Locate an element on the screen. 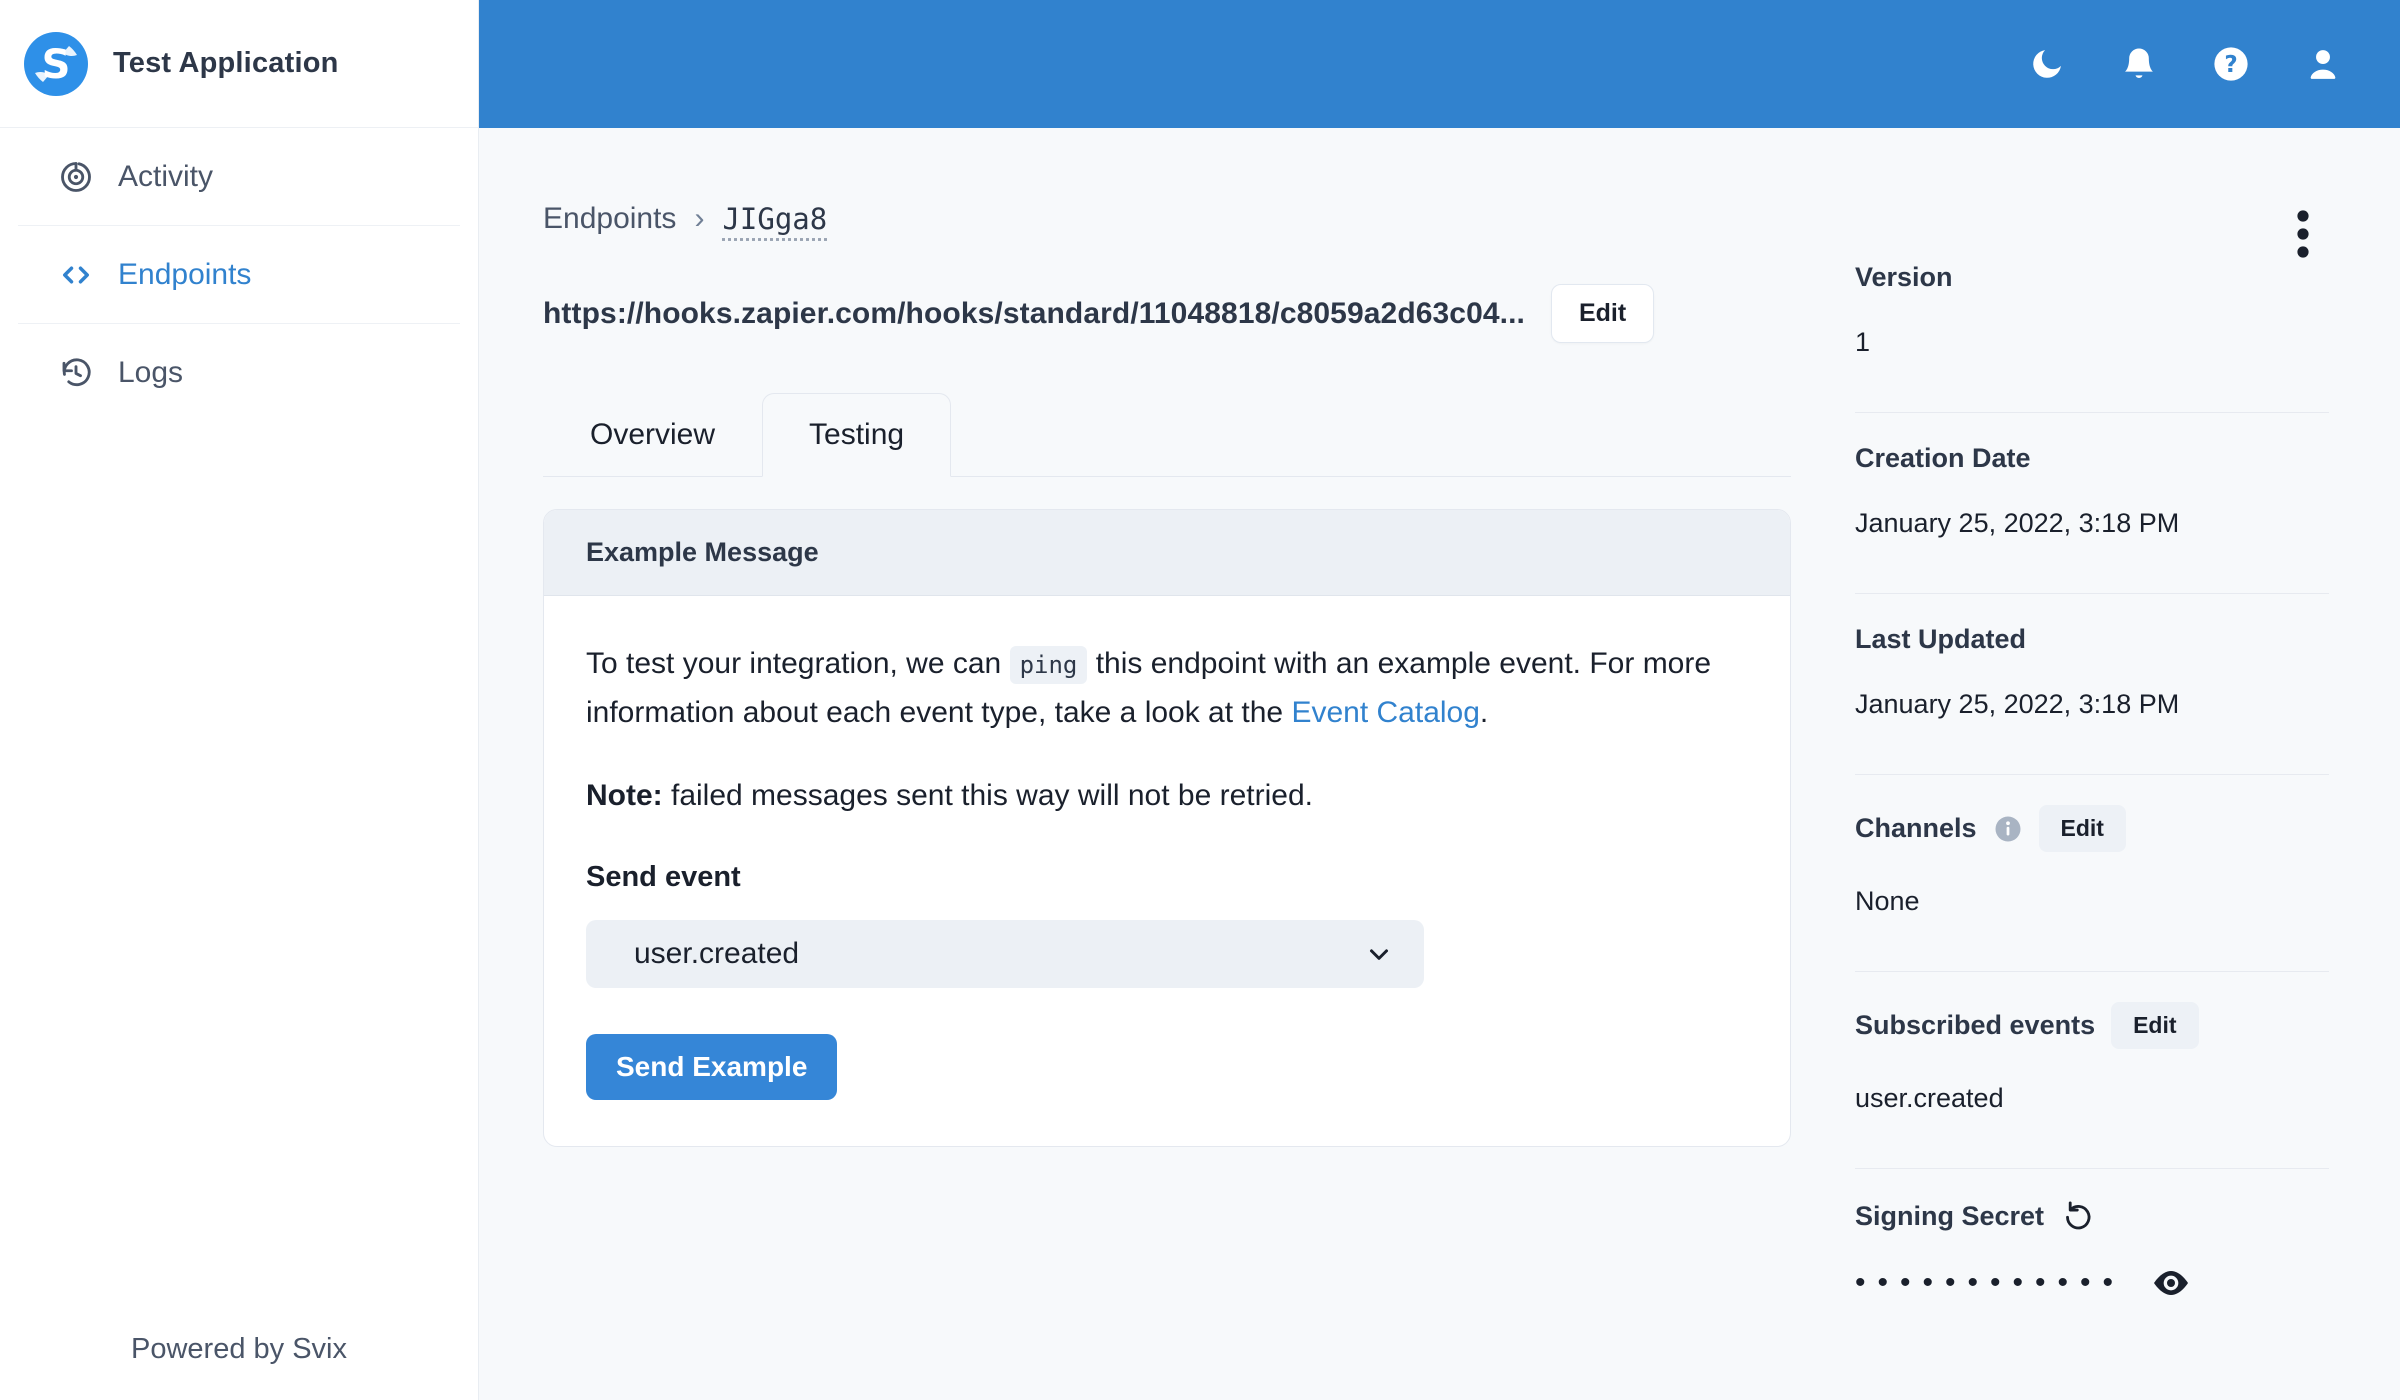 This screenshot has height=1400, width=2400. channels-value: None is located at coordinates (1887, 901).